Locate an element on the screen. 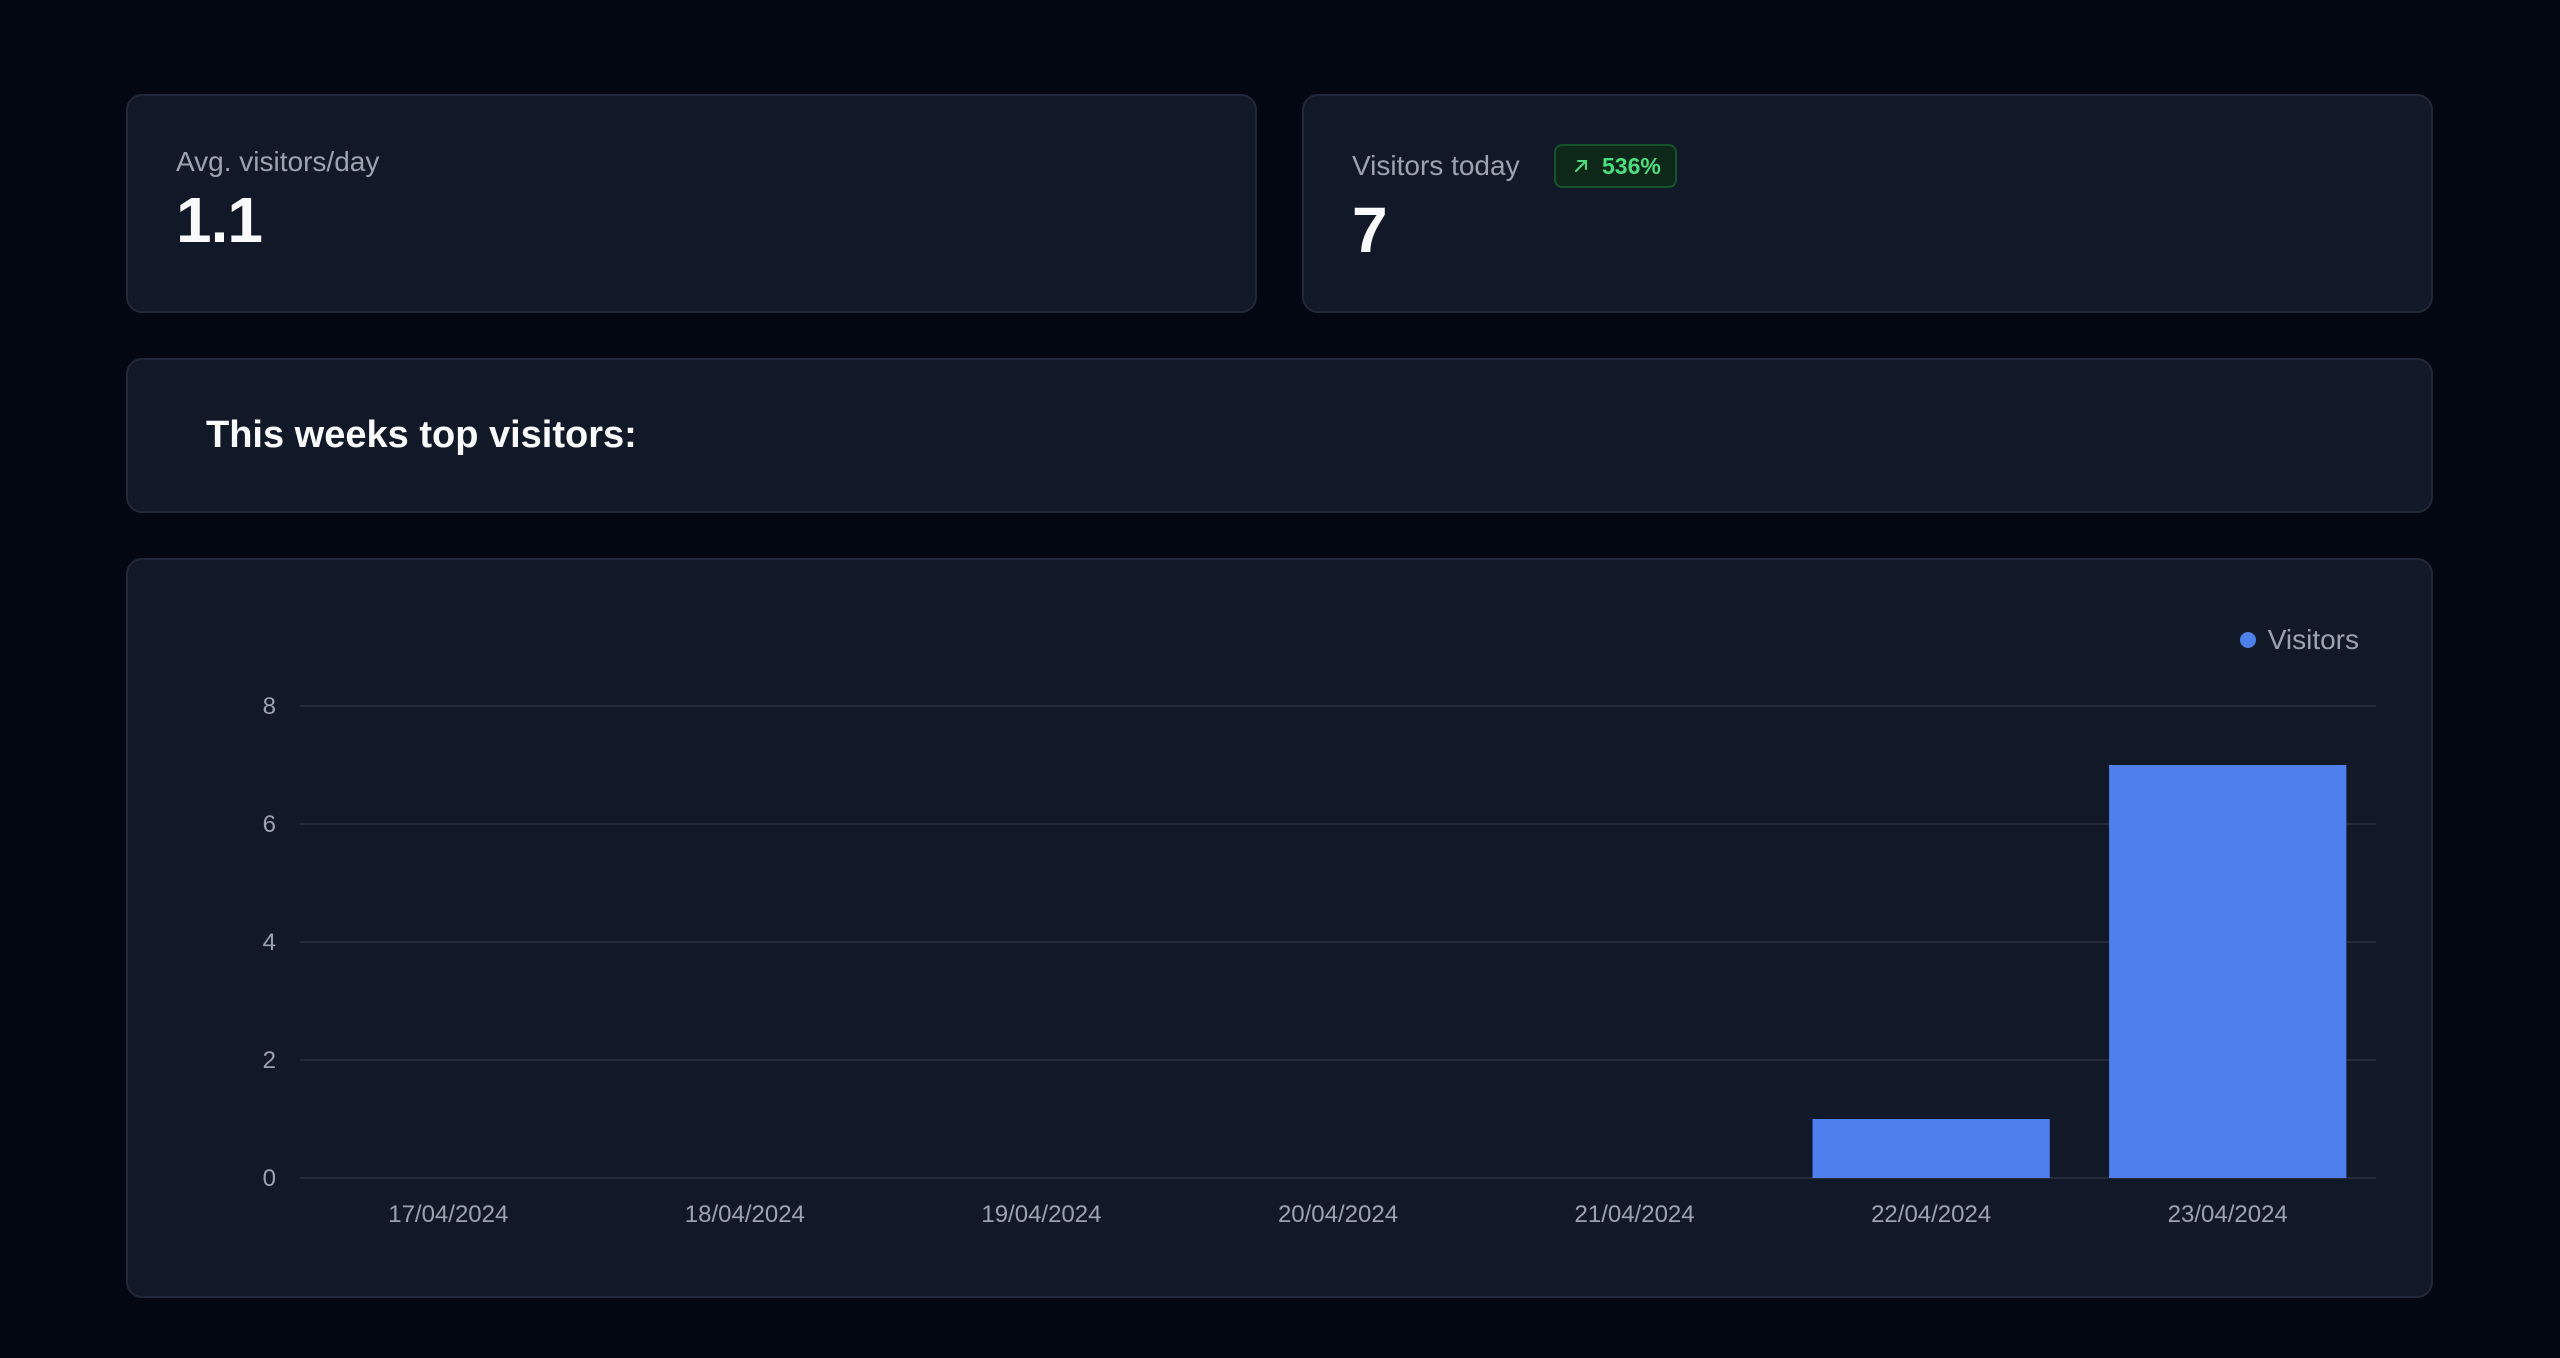 This screenshot has height=1358, width=2560. y-tick-label: 2 is located at coordinates (269, 1060).